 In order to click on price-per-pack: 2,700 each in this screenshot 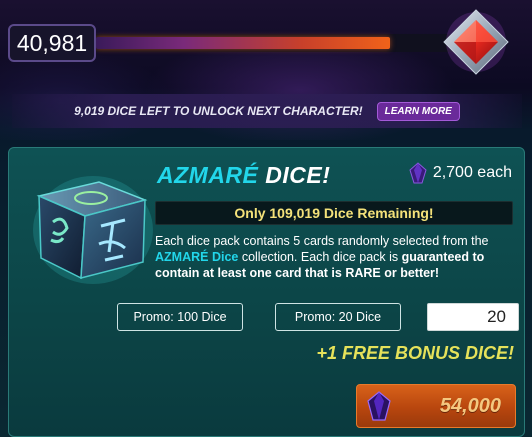, I will do `click(460, 173)`.